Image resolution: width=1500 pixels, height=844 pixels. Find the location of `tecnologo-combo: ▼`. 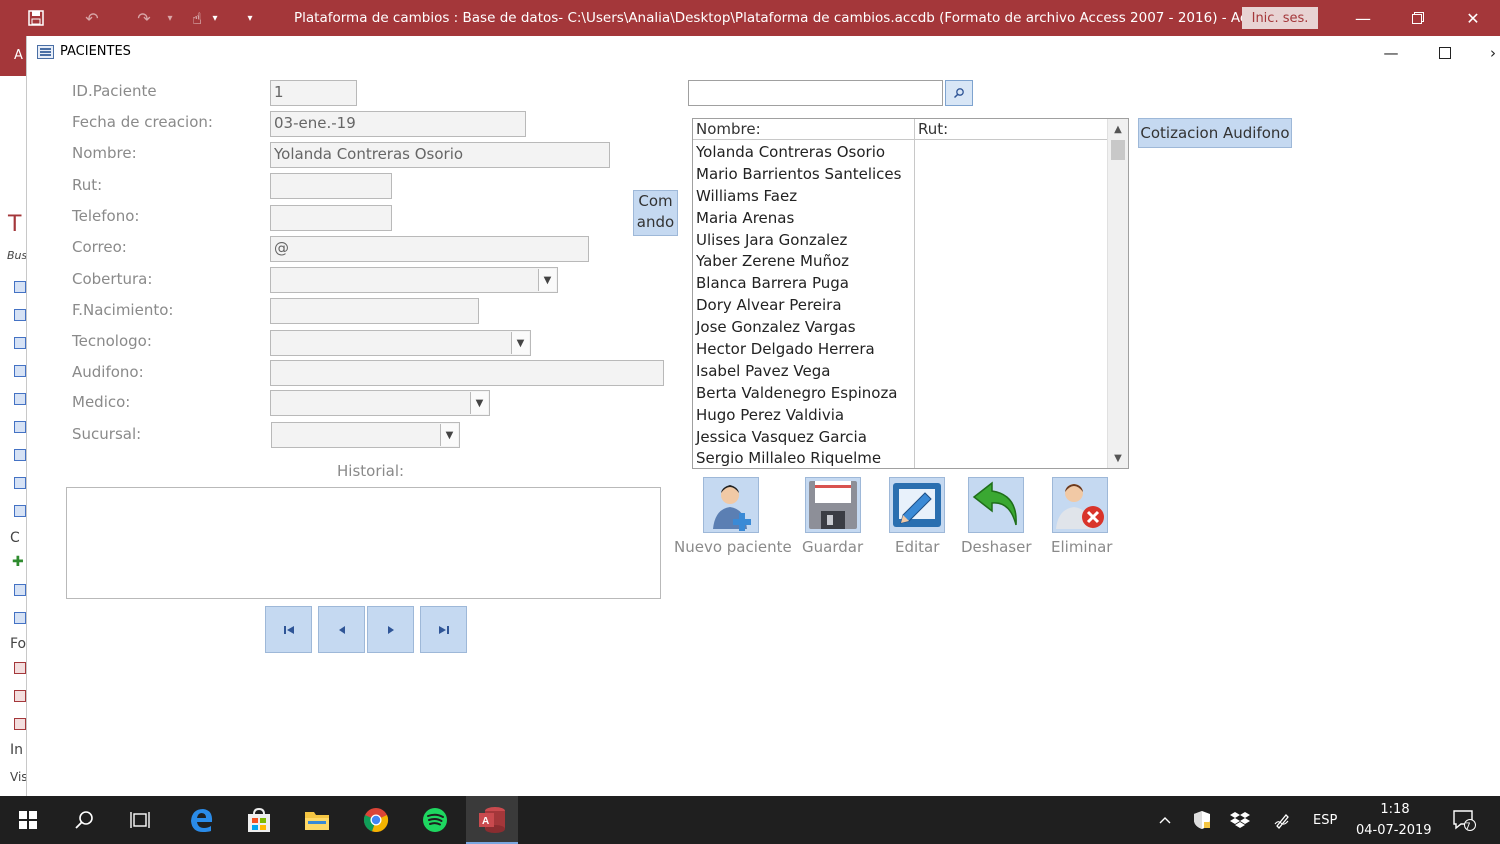

tecnologo-combo: ▼ is located at coordinates (400, 343).